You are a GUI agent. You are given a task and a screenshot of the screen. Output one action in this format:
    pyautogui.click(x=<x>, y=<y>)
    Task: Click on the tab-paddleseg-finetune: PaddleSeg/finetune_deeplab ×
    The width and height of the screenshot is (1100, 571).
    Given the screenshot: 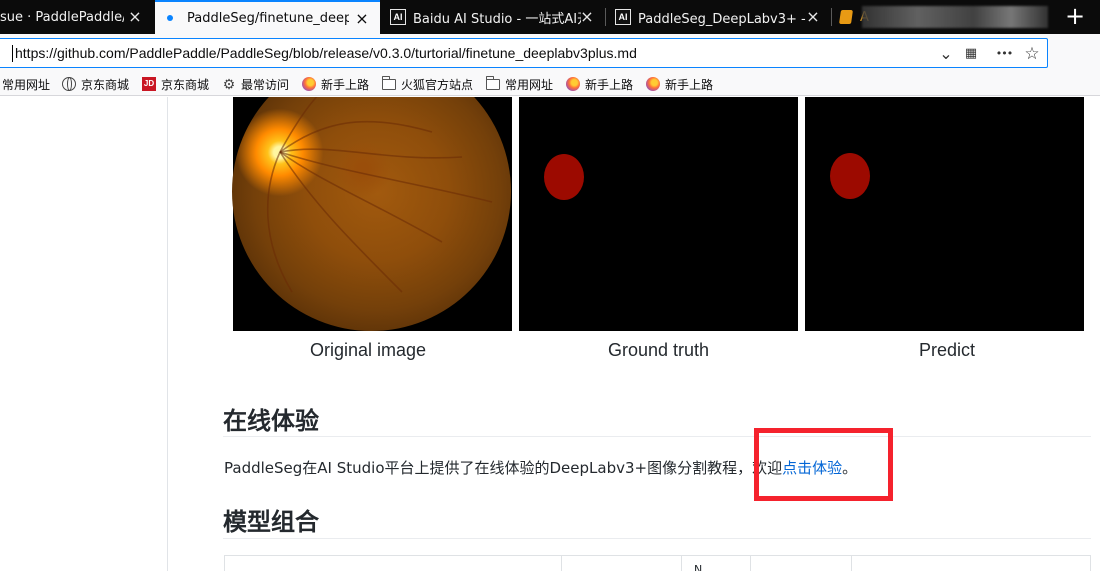 What is the action you would take?
    pyautogui.click(x=267, y=17)
    